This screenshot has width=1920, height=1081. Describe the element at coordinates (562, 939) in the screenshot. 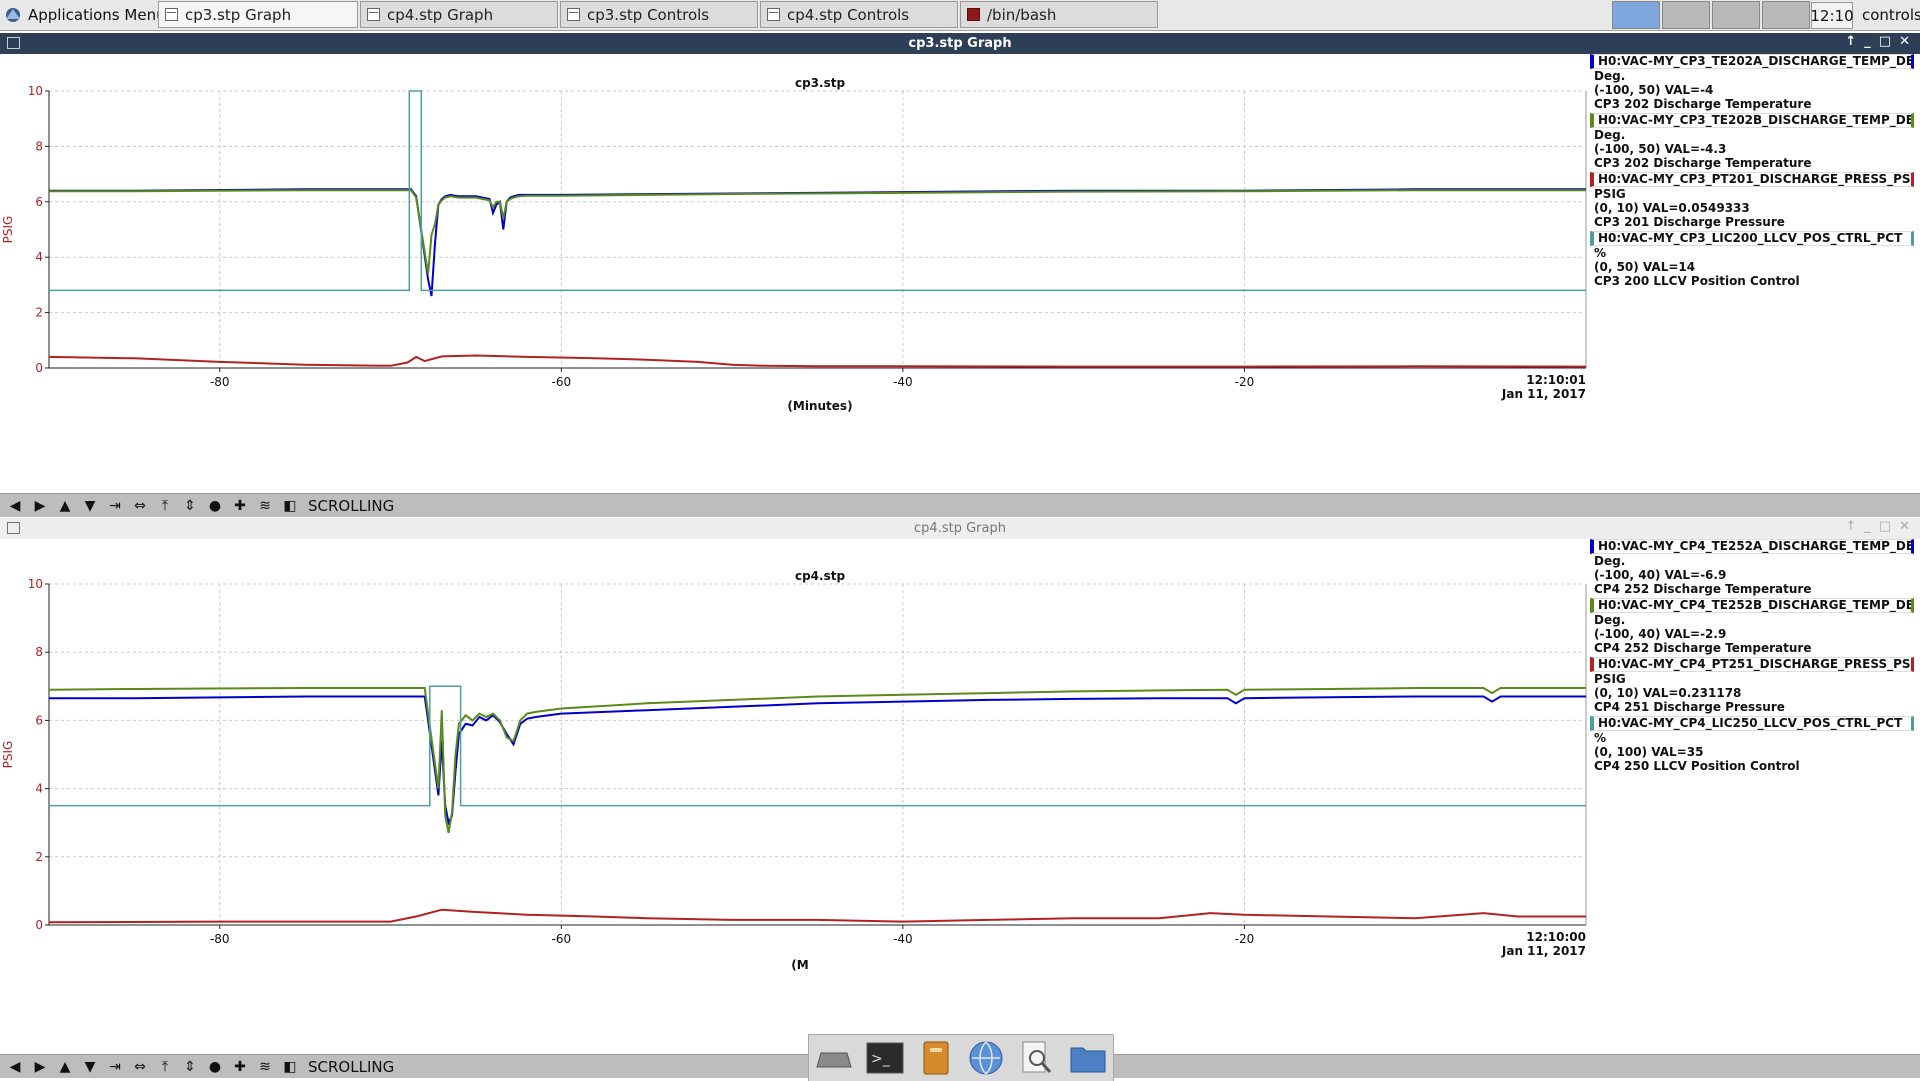

I see `x-tick-label: -60` at that location.